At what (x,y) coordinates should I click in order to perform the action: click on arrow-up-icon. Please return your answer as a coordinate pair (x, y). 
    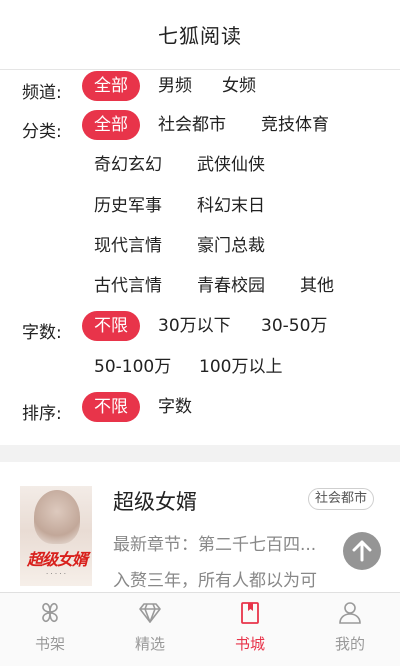
    Looking at the image, I should click on (362, 551).